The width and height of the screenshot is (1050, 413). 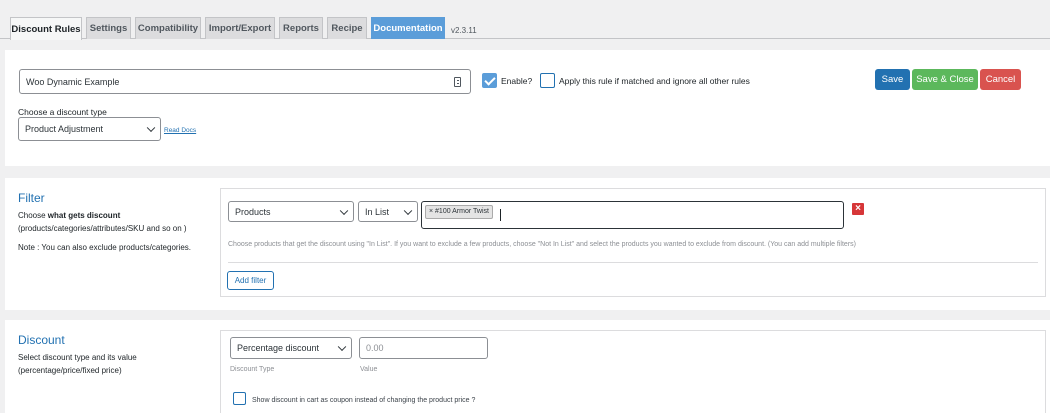 What do you see at coordinates (180, 130) in the screenshot?
I see `read-docs-link: Read Docs` at bounding box center [180, 130].